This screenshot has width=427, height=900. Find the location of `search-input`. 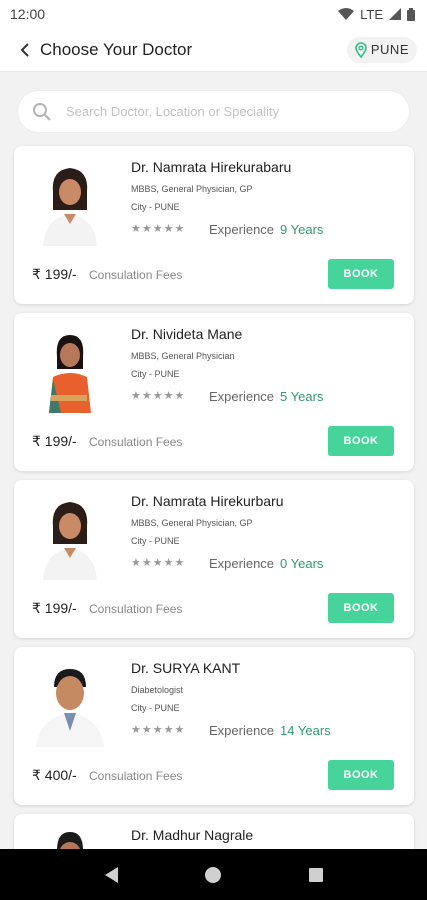

search-input is located at coordinates (230, 111).